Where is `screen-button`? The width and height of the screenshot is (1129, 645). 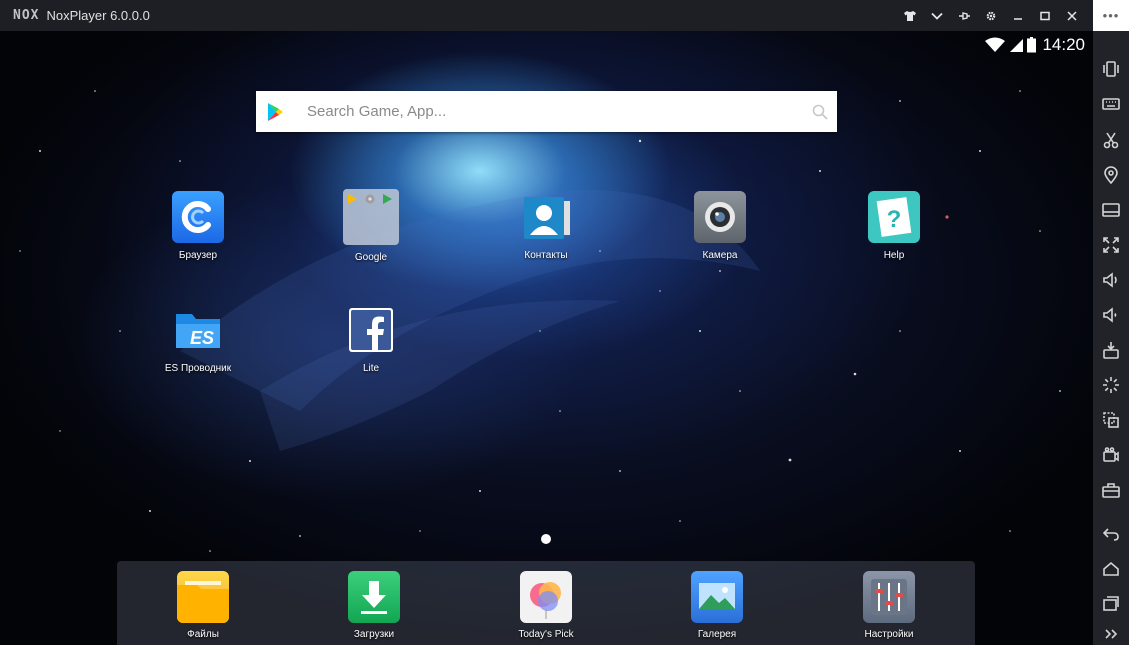
screen-button is located at coordinates (1111, 210).